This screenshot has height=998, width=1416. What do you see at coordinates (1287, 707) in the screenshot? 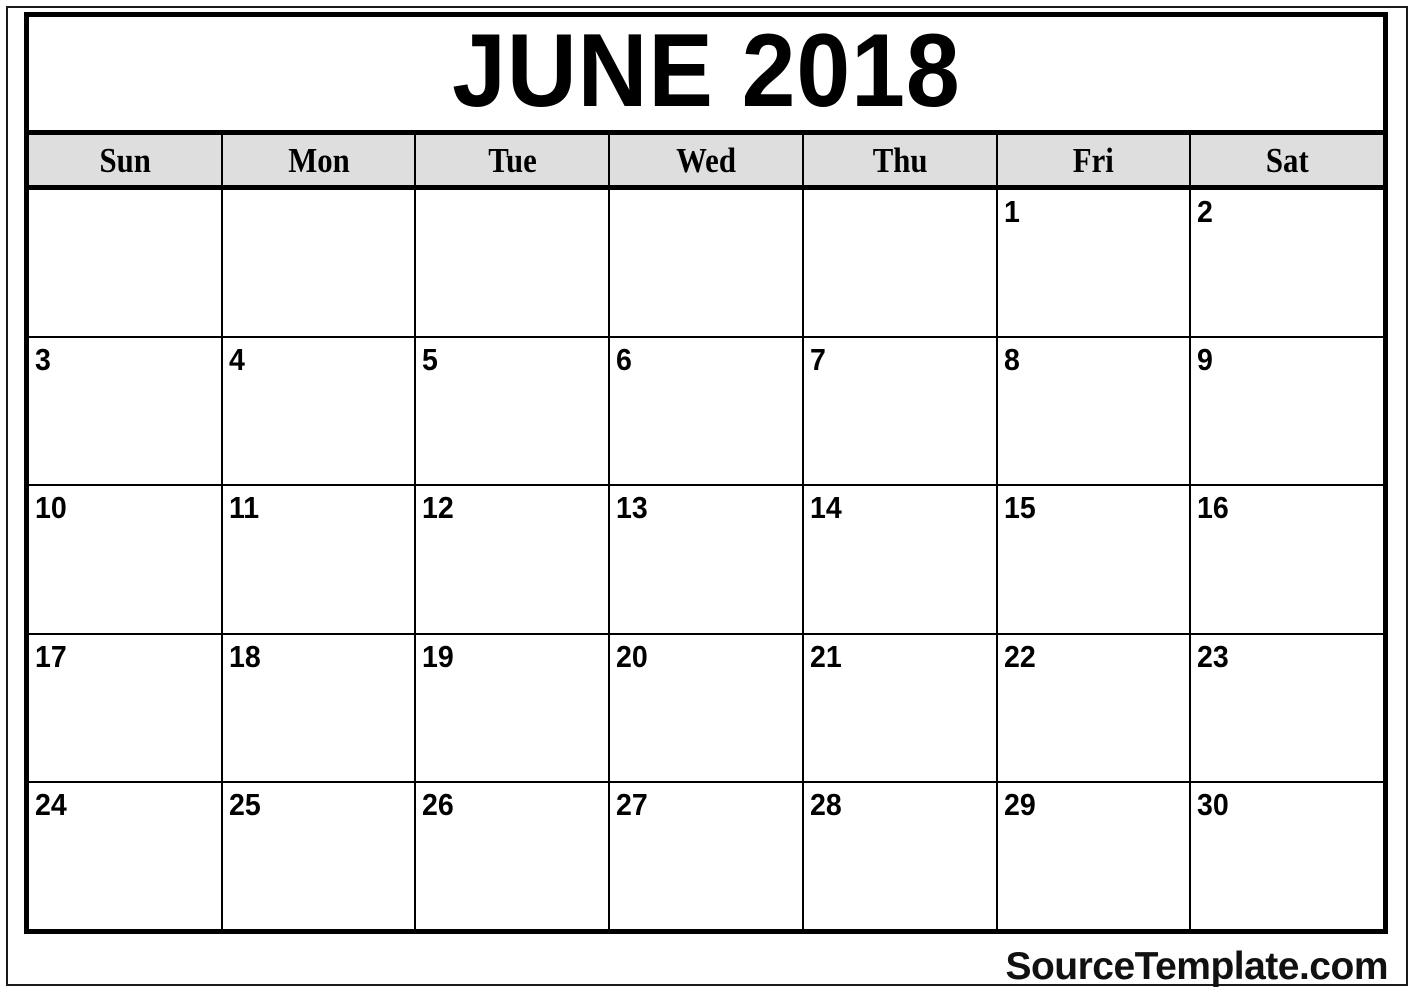
I see `day-cell: 23` at bounding box center [1287, 707].